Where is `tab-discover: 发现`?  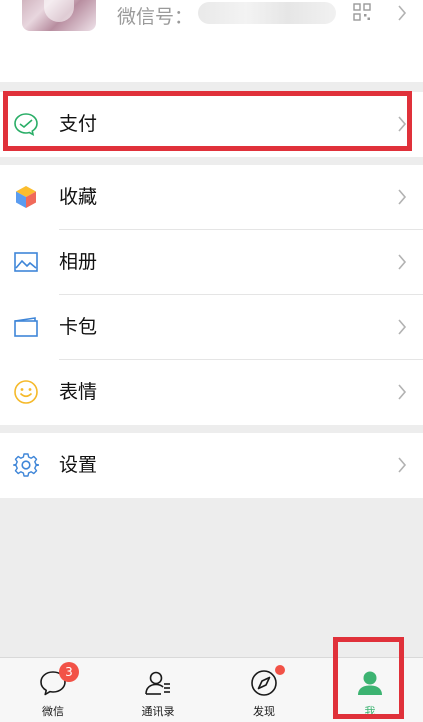
tab-discover: 发现 is located at coordinates (264, 690).